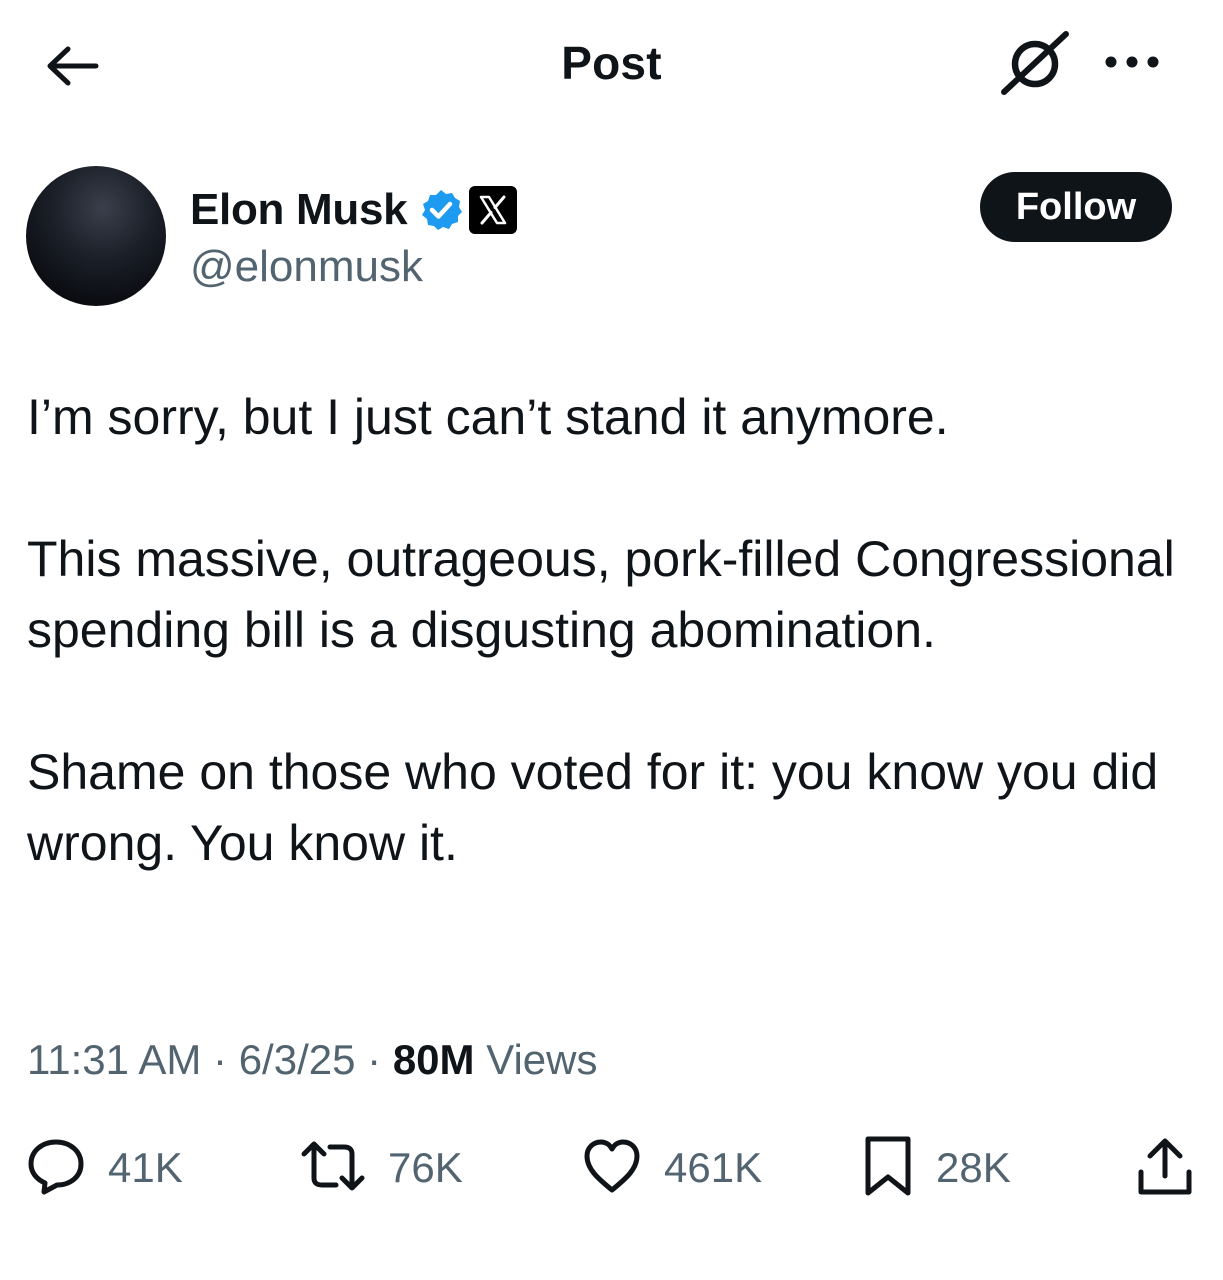 The width and height of the screenshot is (1223, 1280). I want to click on follow-button: Follow, so click(1076, 207).